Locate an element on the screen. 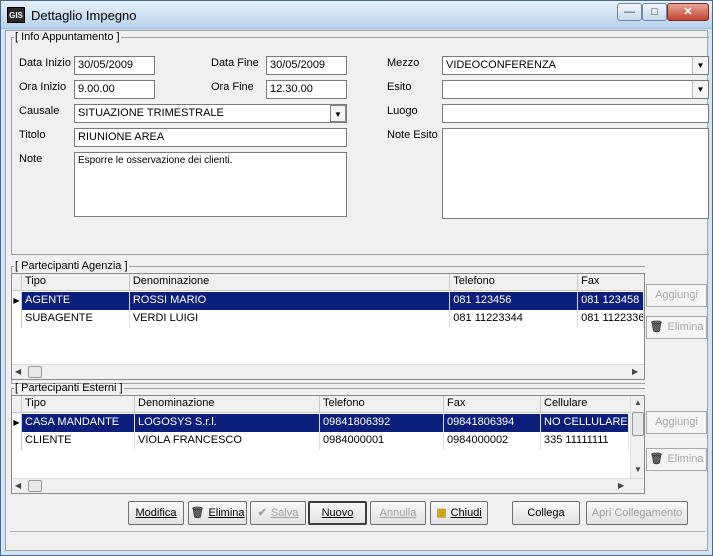 The image size is (713, 556). table-cell: CLIENTE is located at coordinates (78, 441).